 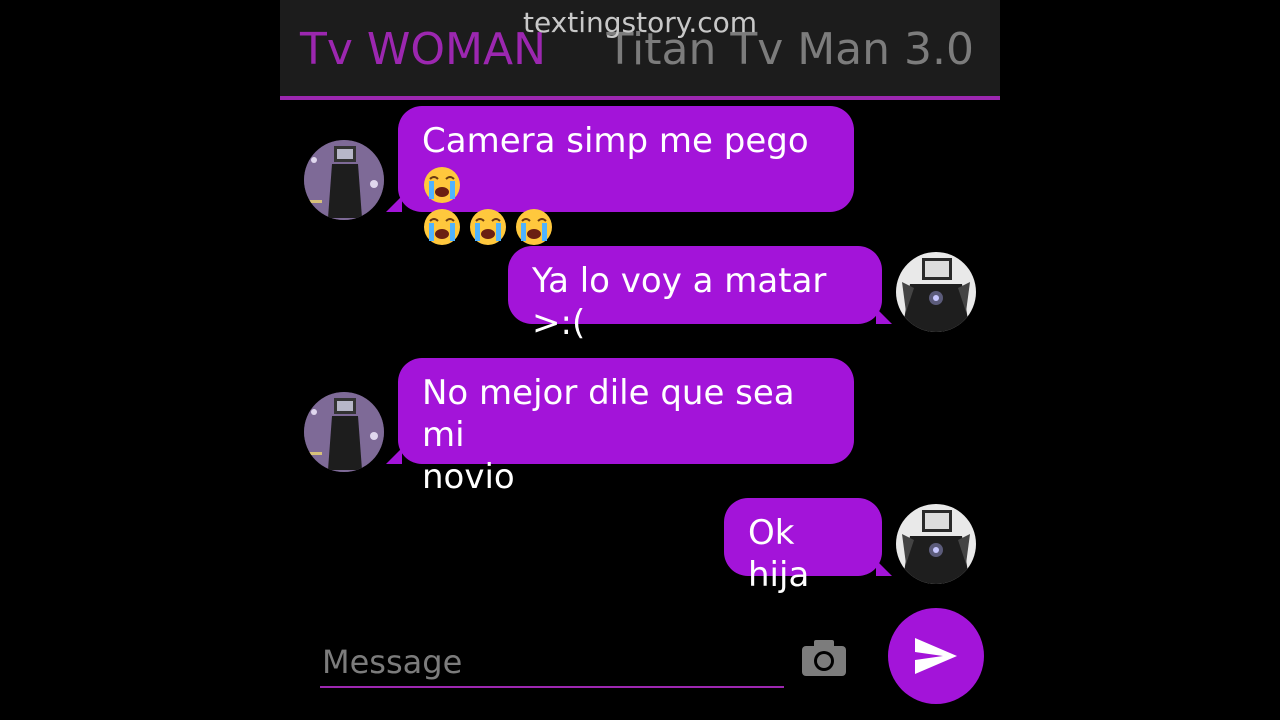 I want to click on send-button, so click(x=936, y=656).